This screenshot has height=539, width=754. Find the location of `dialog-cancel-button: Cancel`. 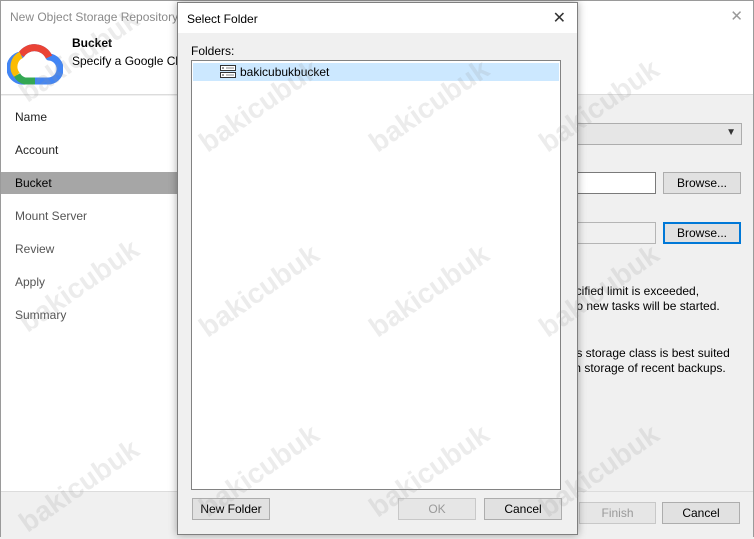

dialog-cancel-button: Cancel is located at coordinates (523, 509).